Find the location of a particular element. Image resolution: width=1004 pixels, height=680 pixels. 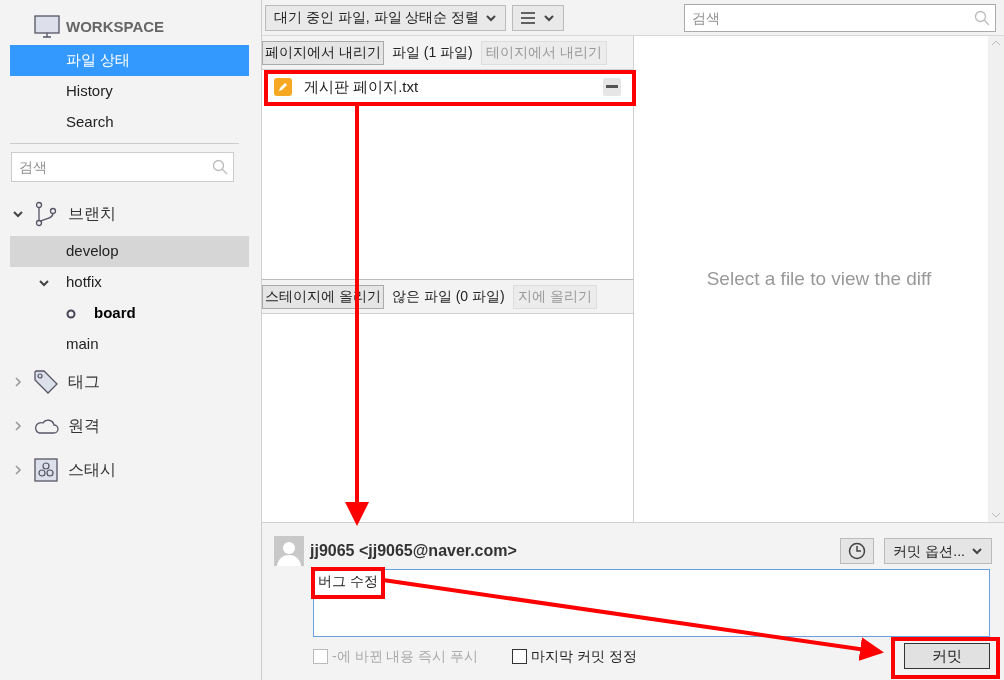

section-header: 태그 is located at coordinates (84, 382).